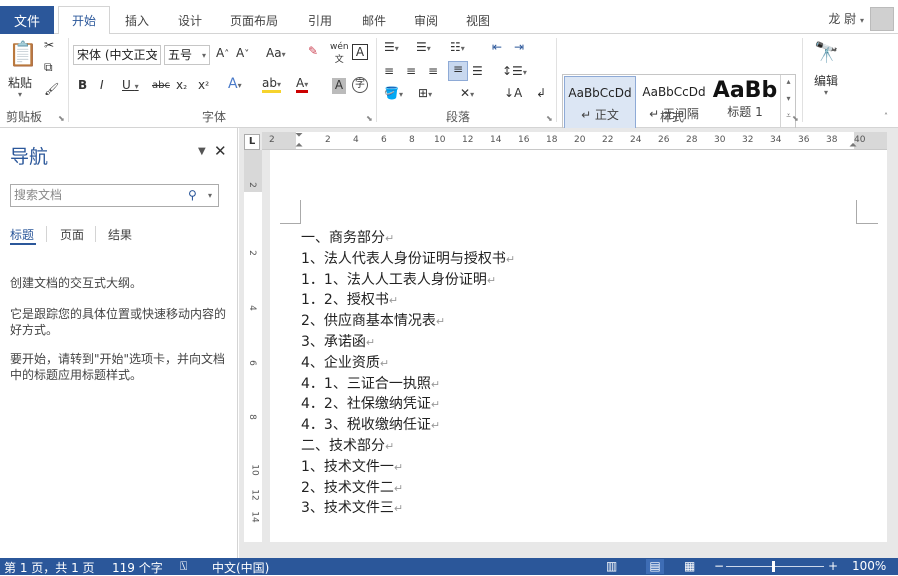 This screenshot has height=576, width=898. Describe the element at coordinates (360, 85) in the screenshot. I see `enclose-characters-icon: 字` at that location.